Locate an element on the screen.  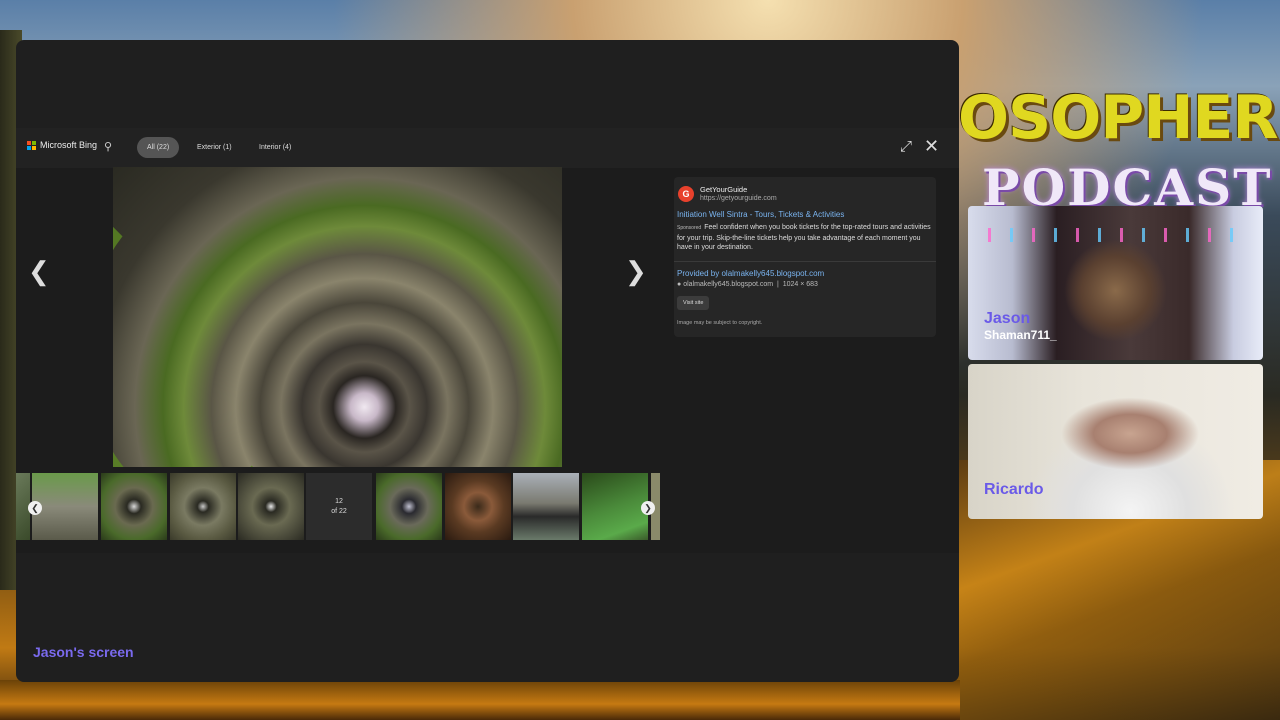
image-dimensions: 1024 × 683 is located at coordinates (800, 284).